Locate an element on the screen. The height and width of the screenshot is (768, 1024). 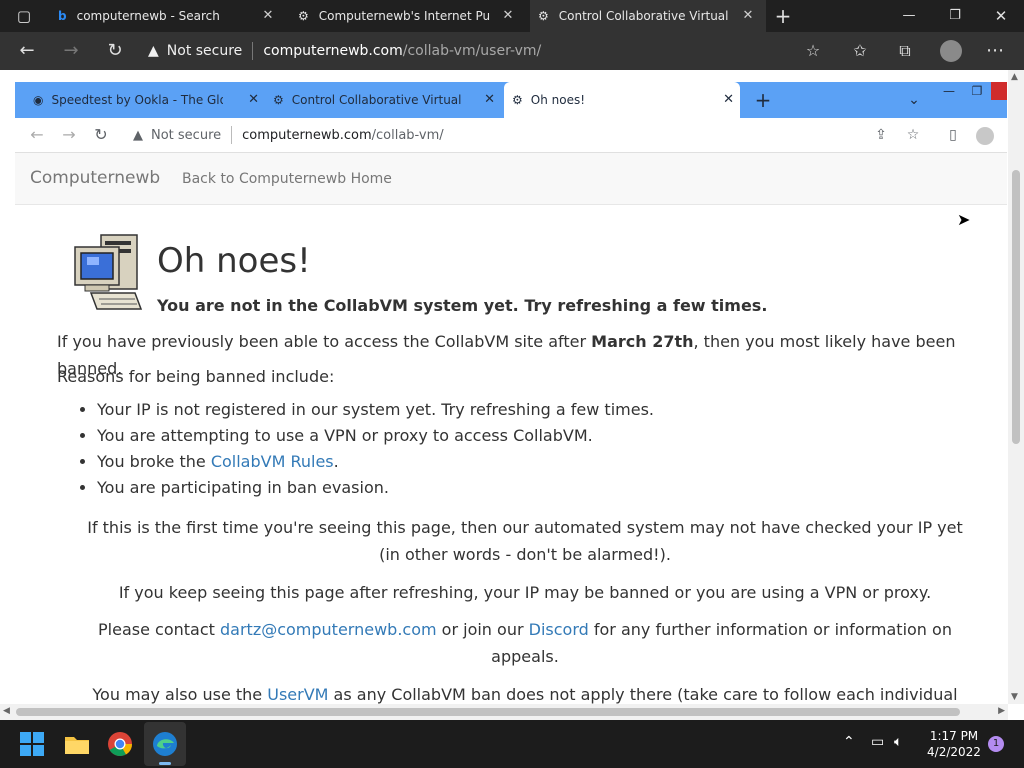
edge-tab-search: b computernewb - Search ✕ is located at coordinates (168, 16).